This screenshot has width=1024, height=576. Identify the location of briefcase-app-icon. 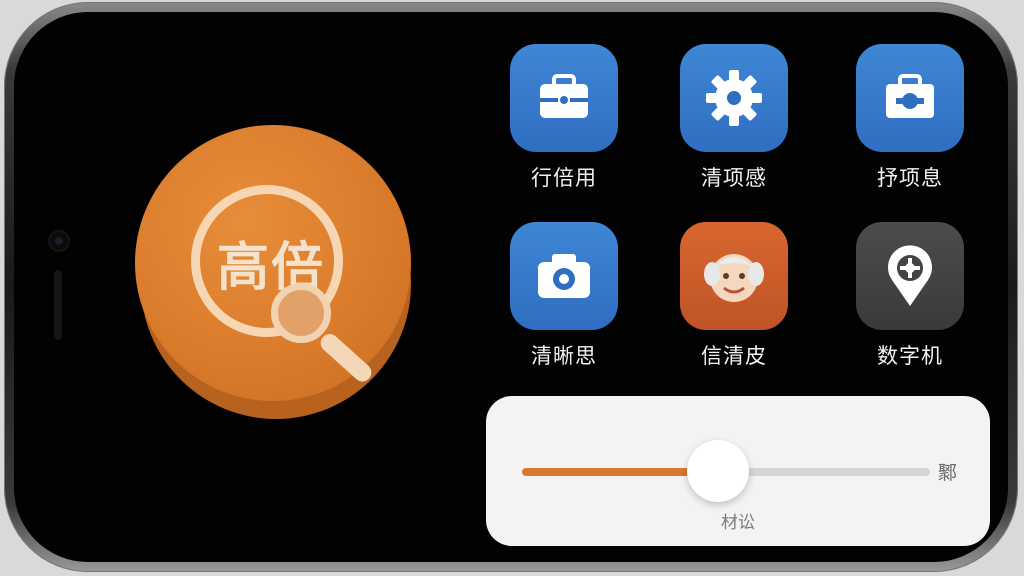
(564, 98).